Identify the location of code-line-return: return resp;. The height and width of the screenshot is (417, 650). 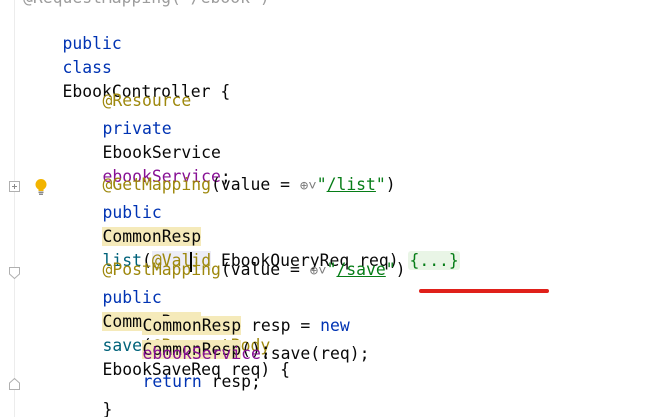
(181, 368).